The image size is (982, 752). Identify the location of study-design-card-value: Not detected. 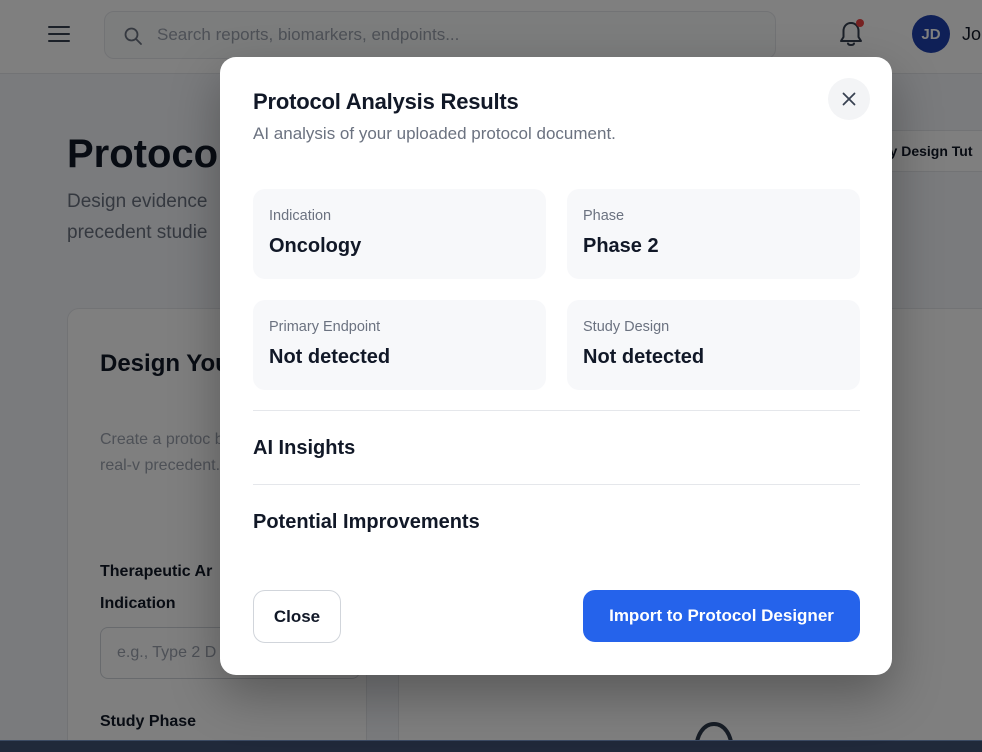
(644, 357).